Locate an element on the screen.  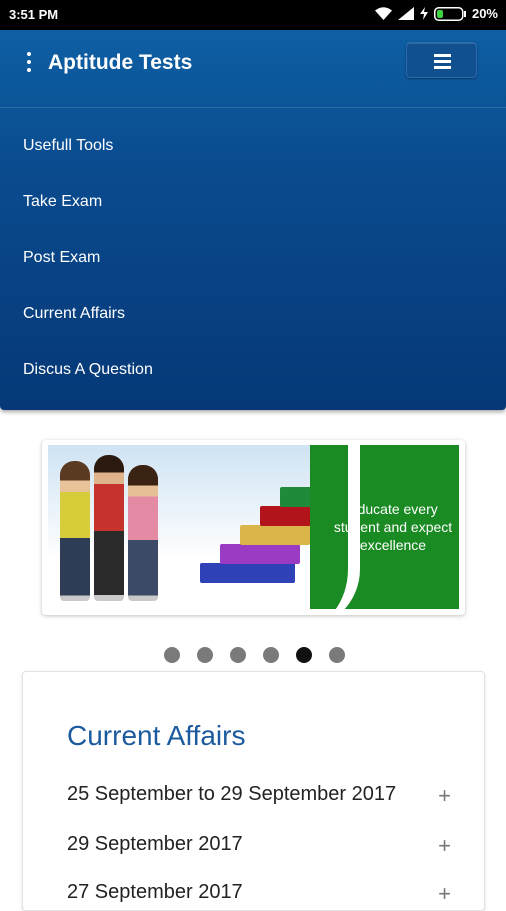
hamburger-icon is located at coordinates (442, 63).